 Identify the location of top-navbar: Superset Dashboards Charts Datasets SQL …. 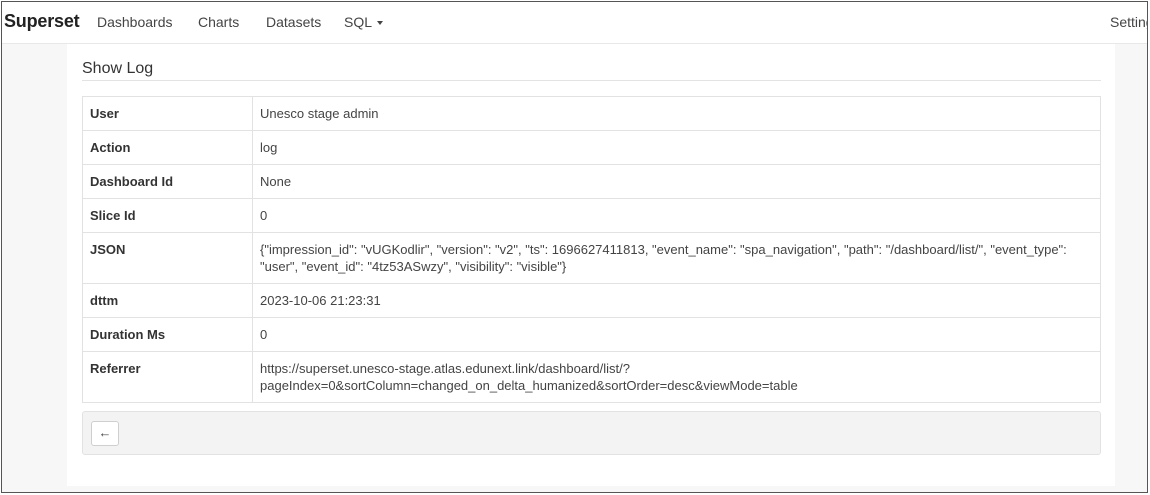
(574, 23).